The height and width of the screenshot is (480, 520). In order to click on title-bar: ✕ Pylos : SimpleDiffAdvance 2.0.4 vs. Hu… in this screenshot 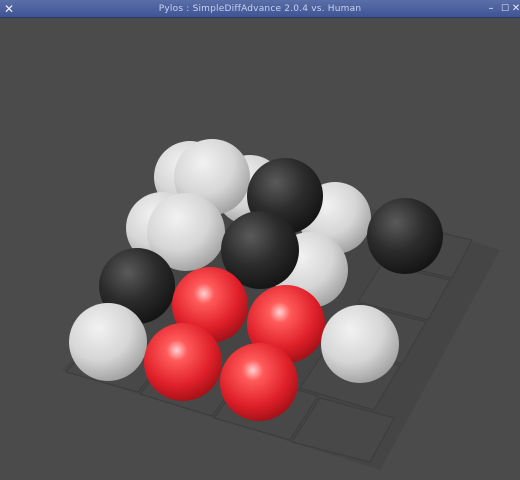, I will do `click(260, 9)`.